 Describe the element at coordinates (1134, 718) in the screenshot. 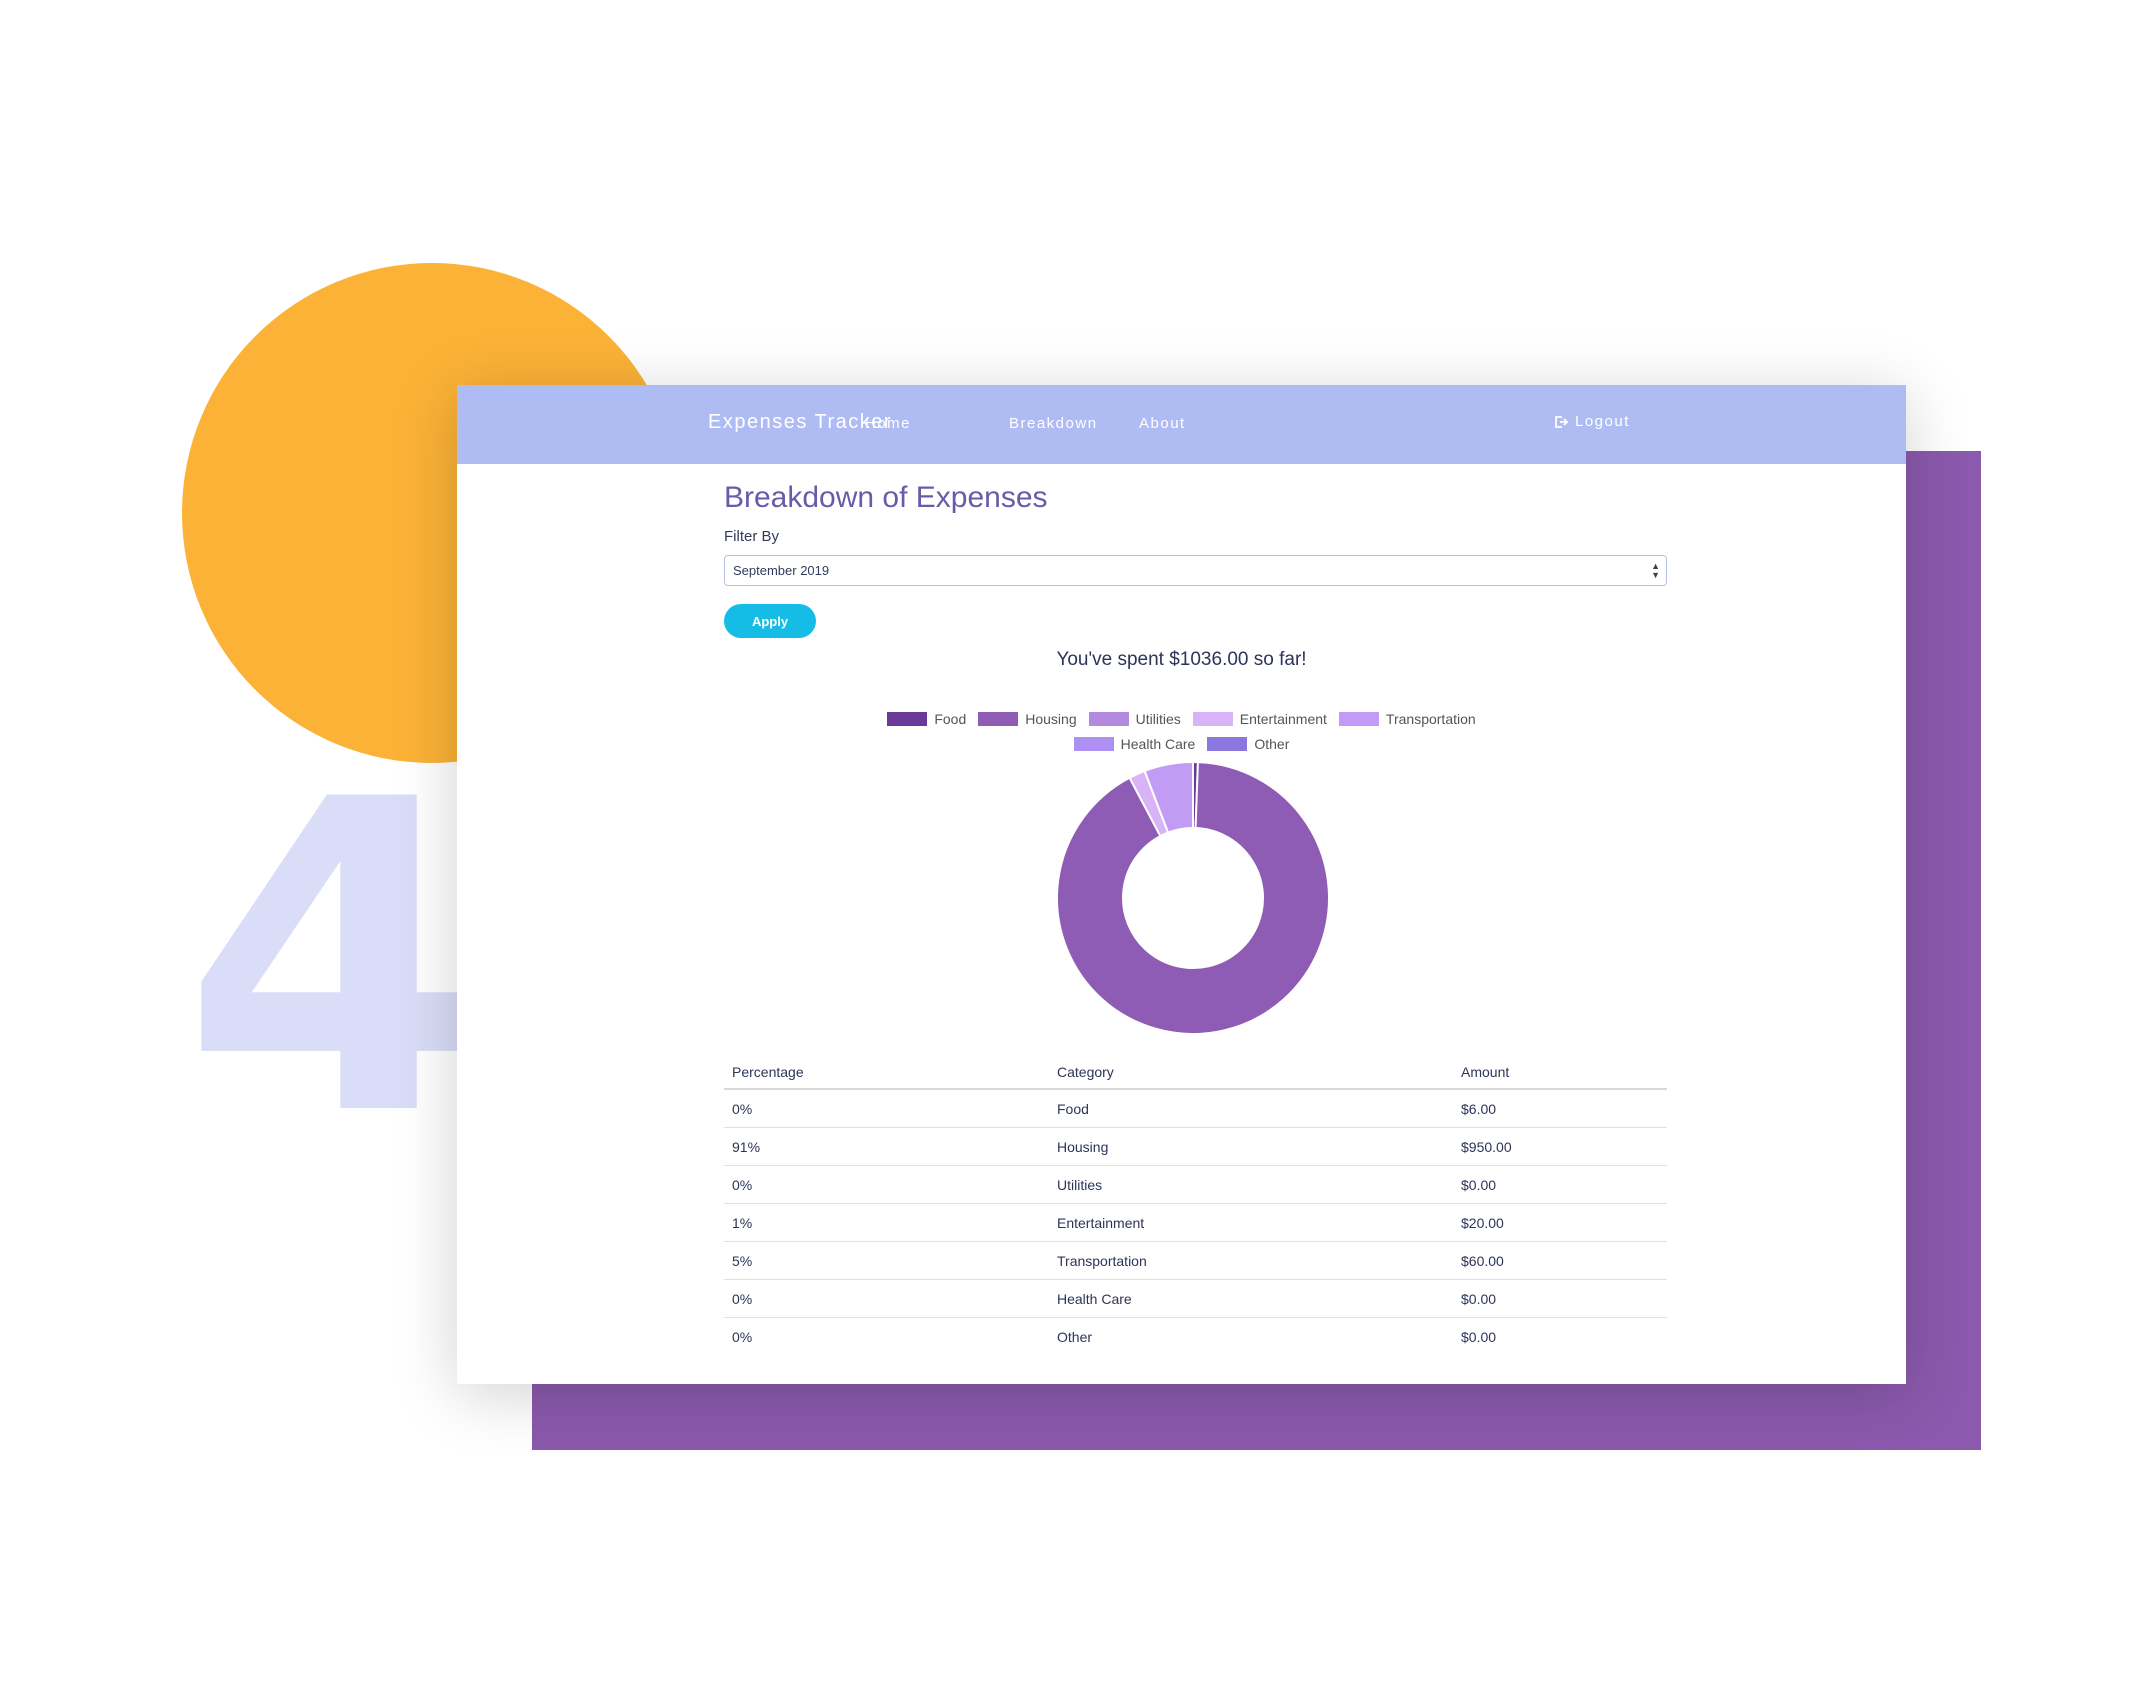

I see `legend-item-utilities: Utilities` at that location.